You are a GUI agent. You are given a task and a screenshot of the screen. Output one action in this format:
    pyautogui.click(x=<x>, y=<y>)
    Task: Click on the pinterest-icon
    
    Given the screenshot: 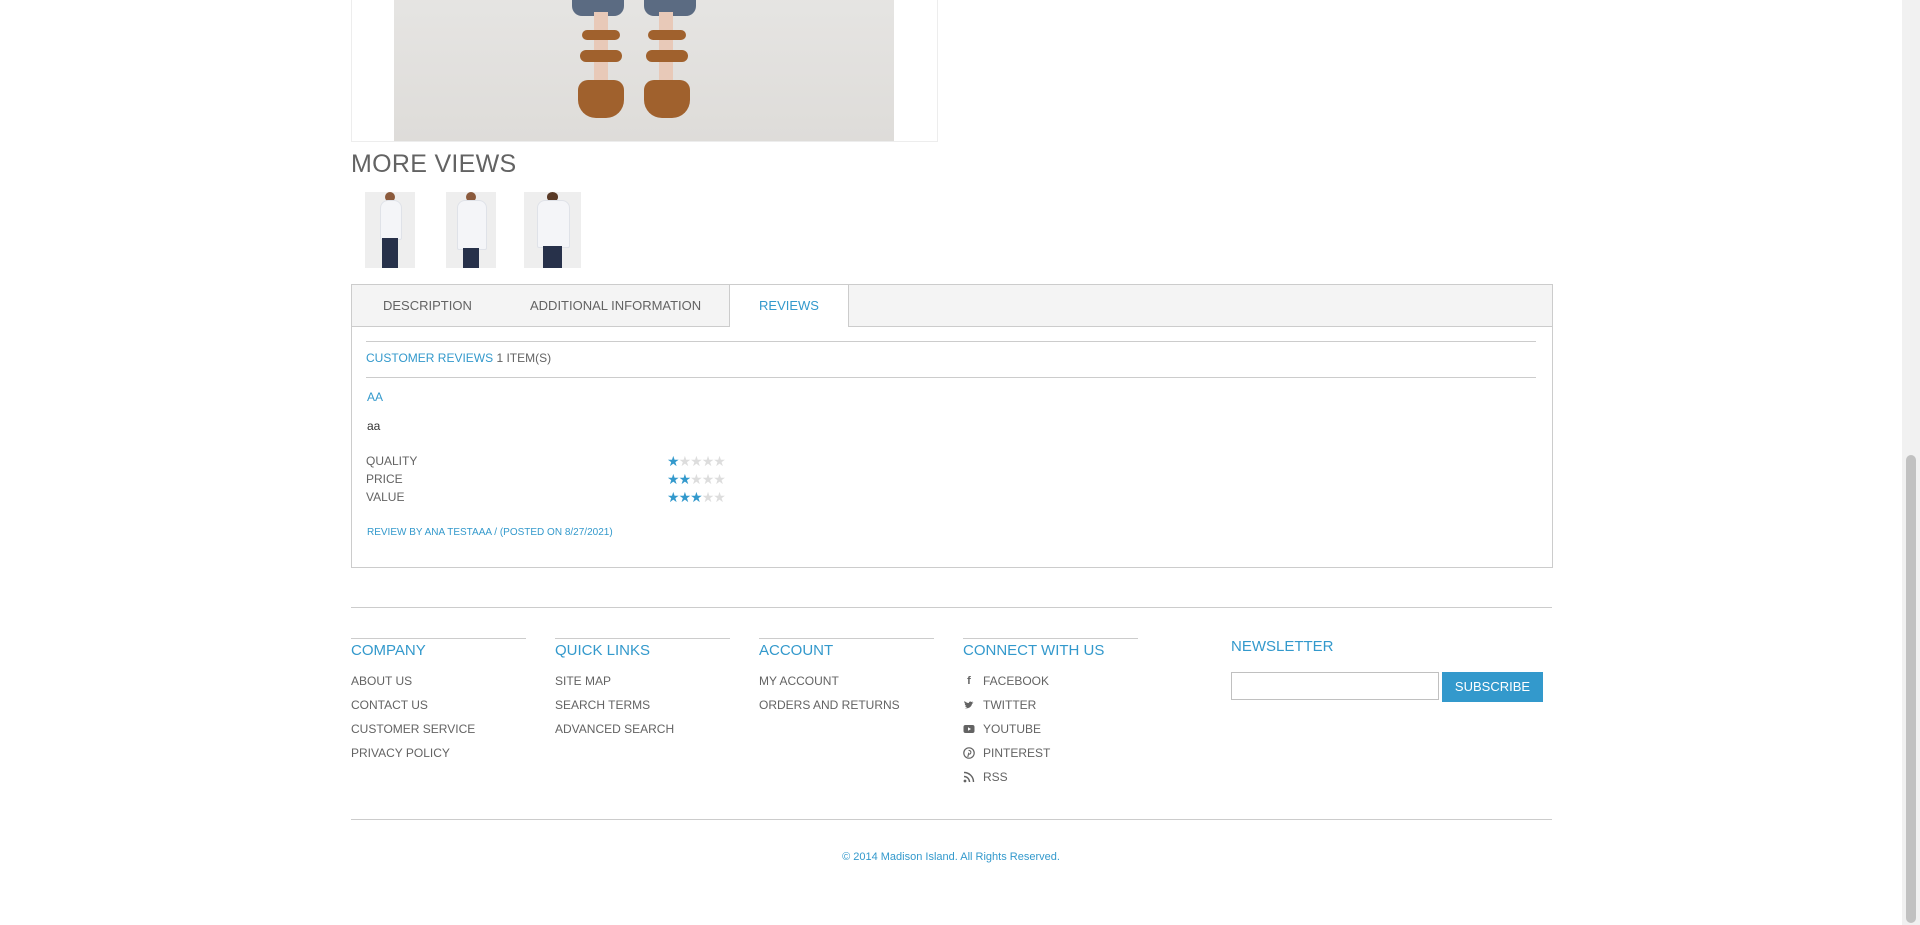 What is the action you would take?
    pyautogui.click(x=969, y=753)
    